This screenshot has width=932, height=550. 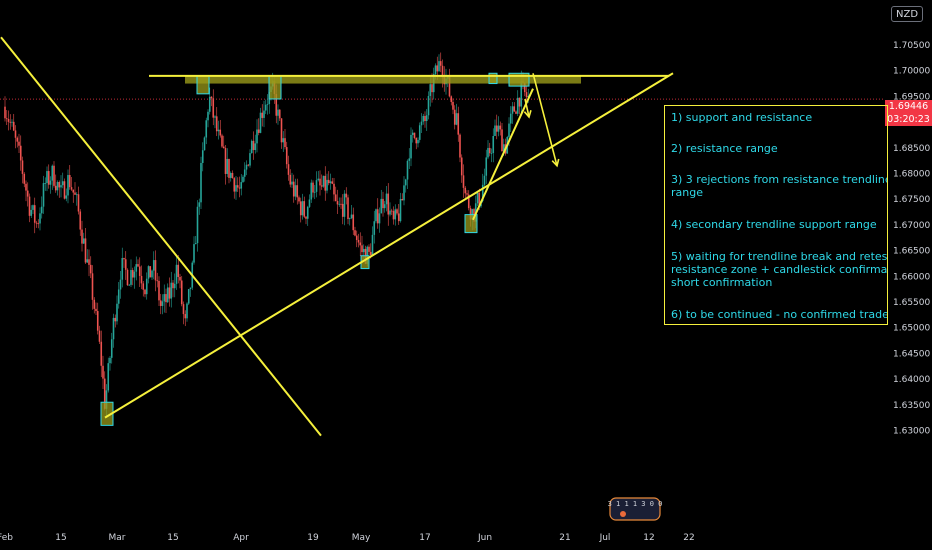 I want to click on countdown-tag: 03:20:23, so click(x=908, y=119).